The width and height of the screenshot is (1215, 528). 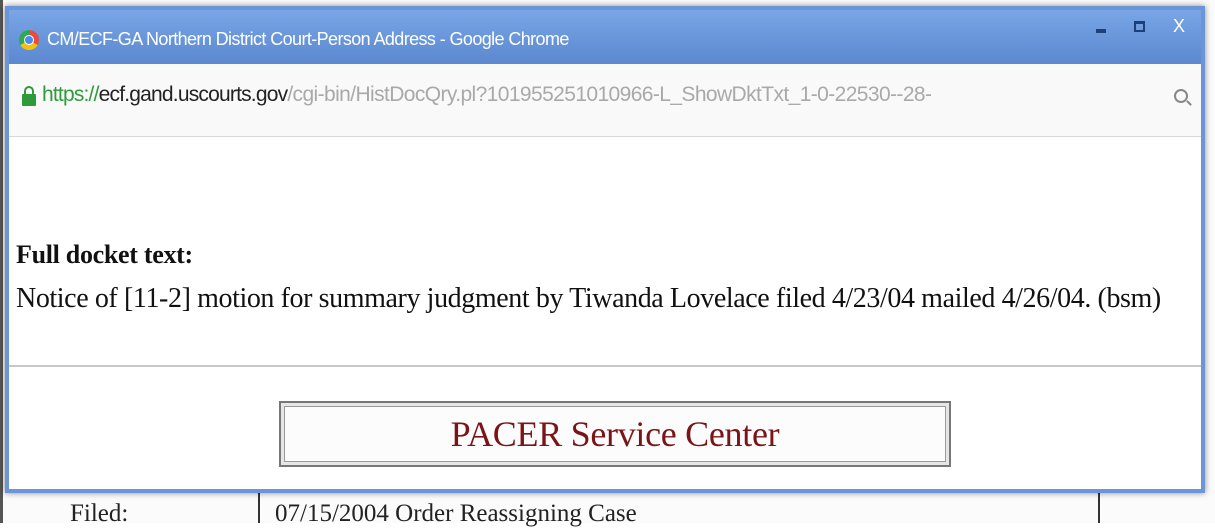 I want to click on zoom-icon, so click(x=1181, y=96).